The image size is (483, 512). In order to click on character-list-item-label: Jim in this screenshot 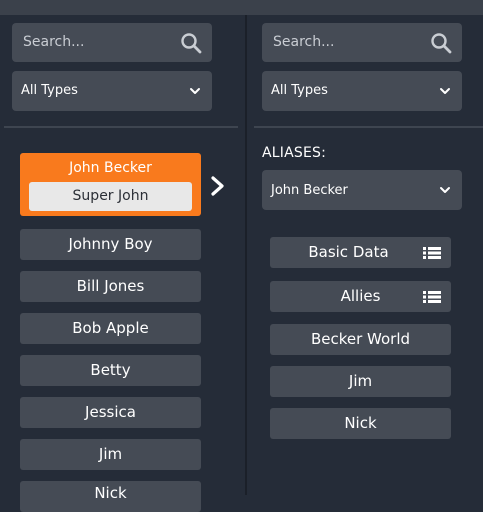, I will do `click(110, 454)`.